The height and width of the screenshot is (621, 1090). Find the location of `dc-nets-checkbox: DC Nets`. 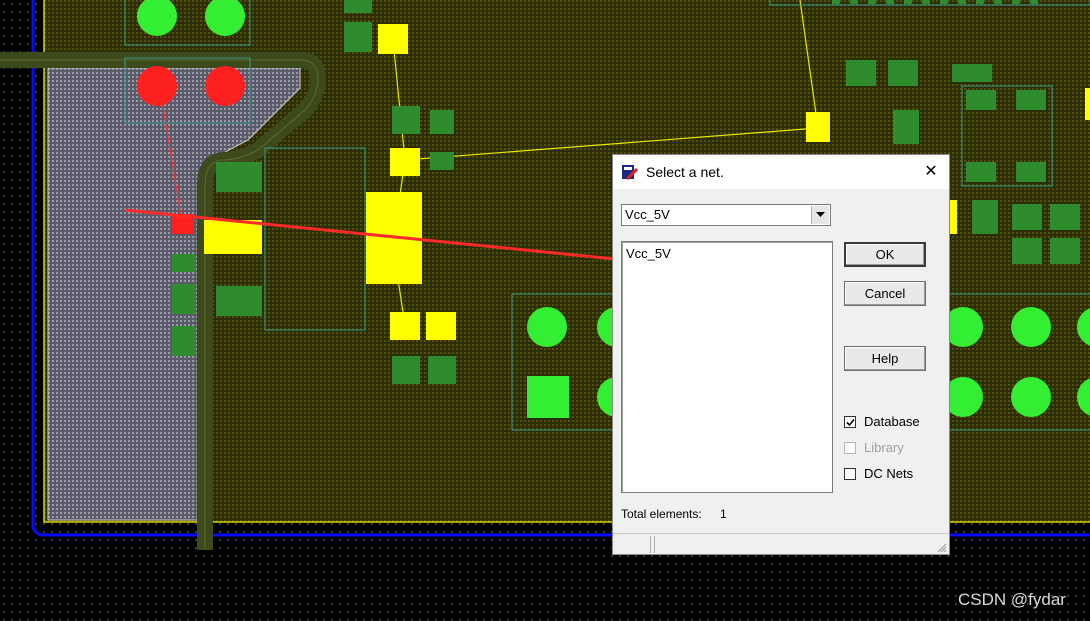

dc-nets-checkbox: DC Nets is located at coordinates (878, 473).